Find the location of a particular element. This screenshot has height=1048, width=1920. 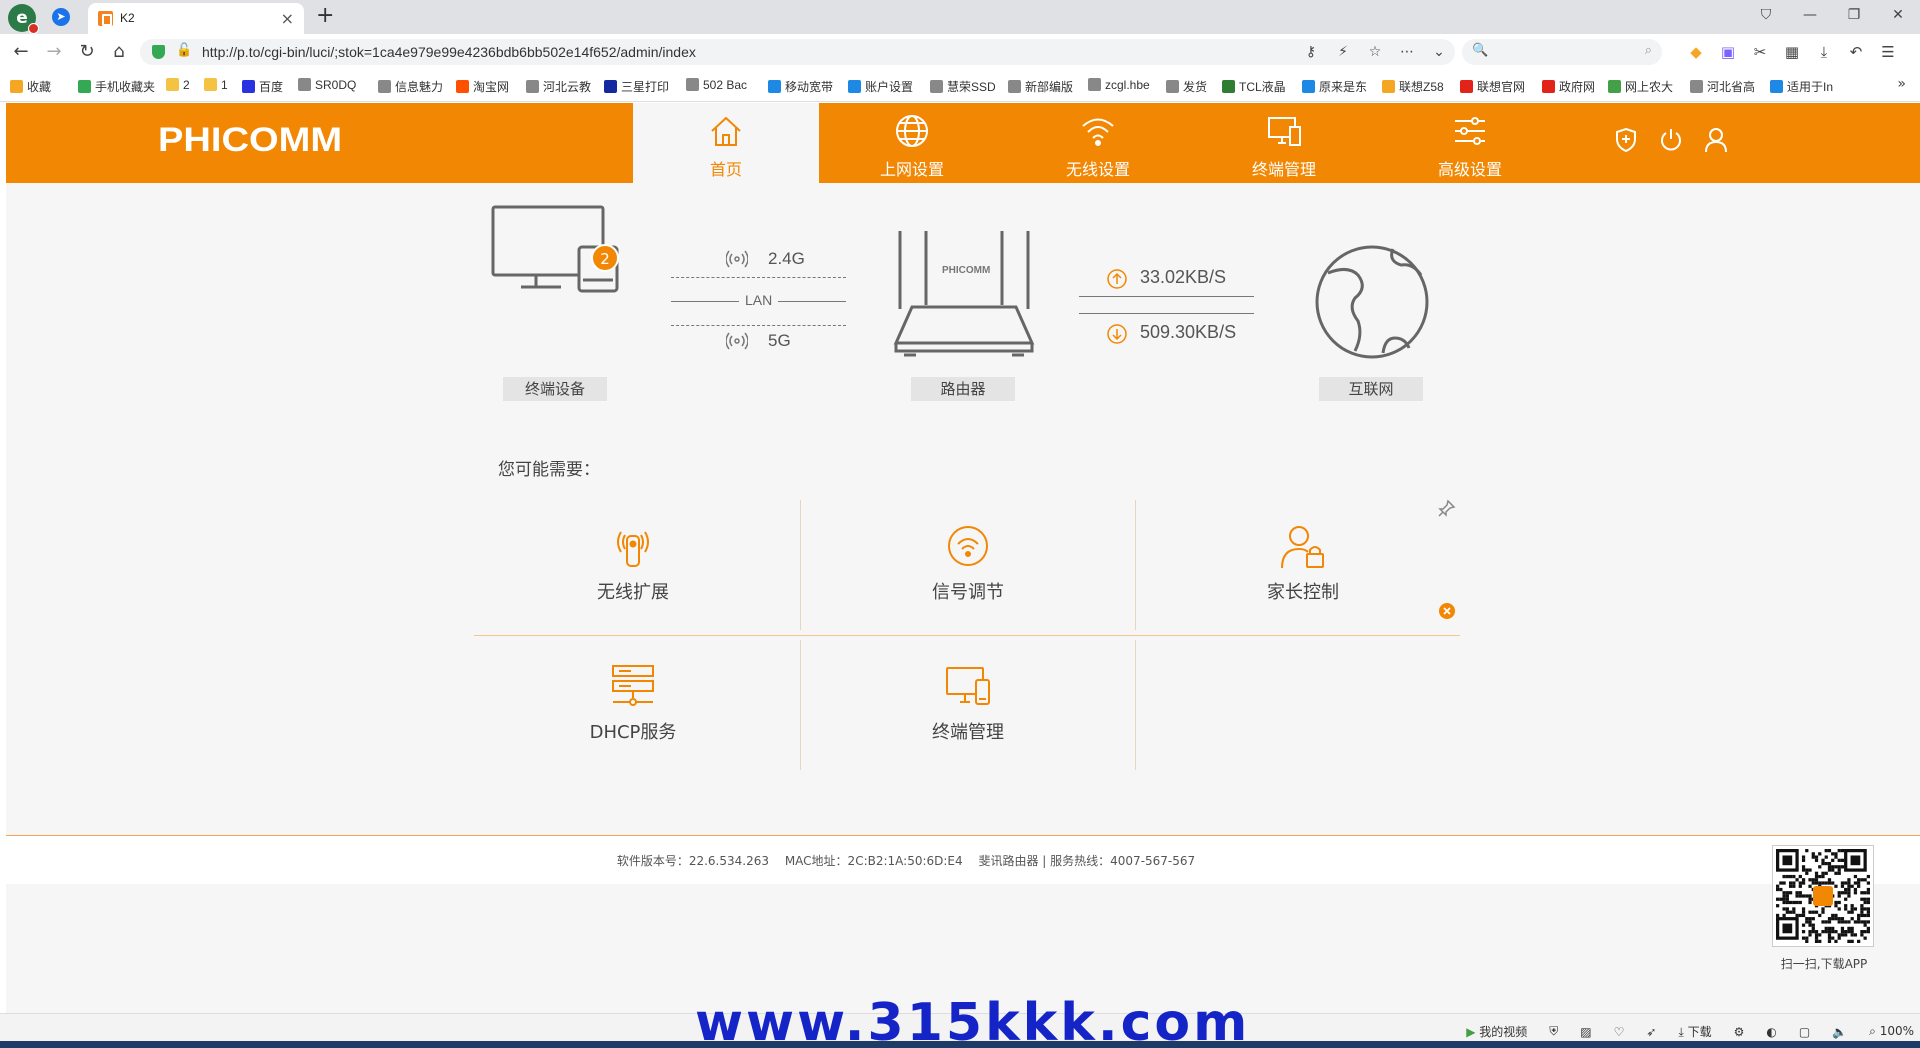

volume-icon: 🔈 is located at coordinates (1839, 1032).